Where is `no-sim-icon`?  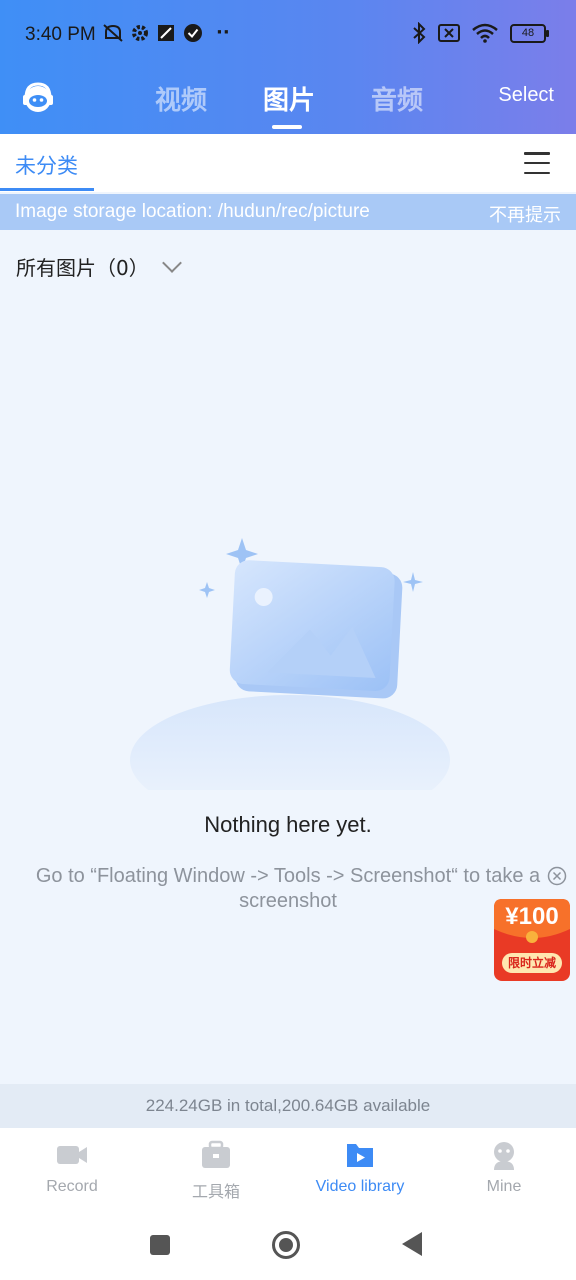 no-sim-icon is located at coordinates (449, 33).